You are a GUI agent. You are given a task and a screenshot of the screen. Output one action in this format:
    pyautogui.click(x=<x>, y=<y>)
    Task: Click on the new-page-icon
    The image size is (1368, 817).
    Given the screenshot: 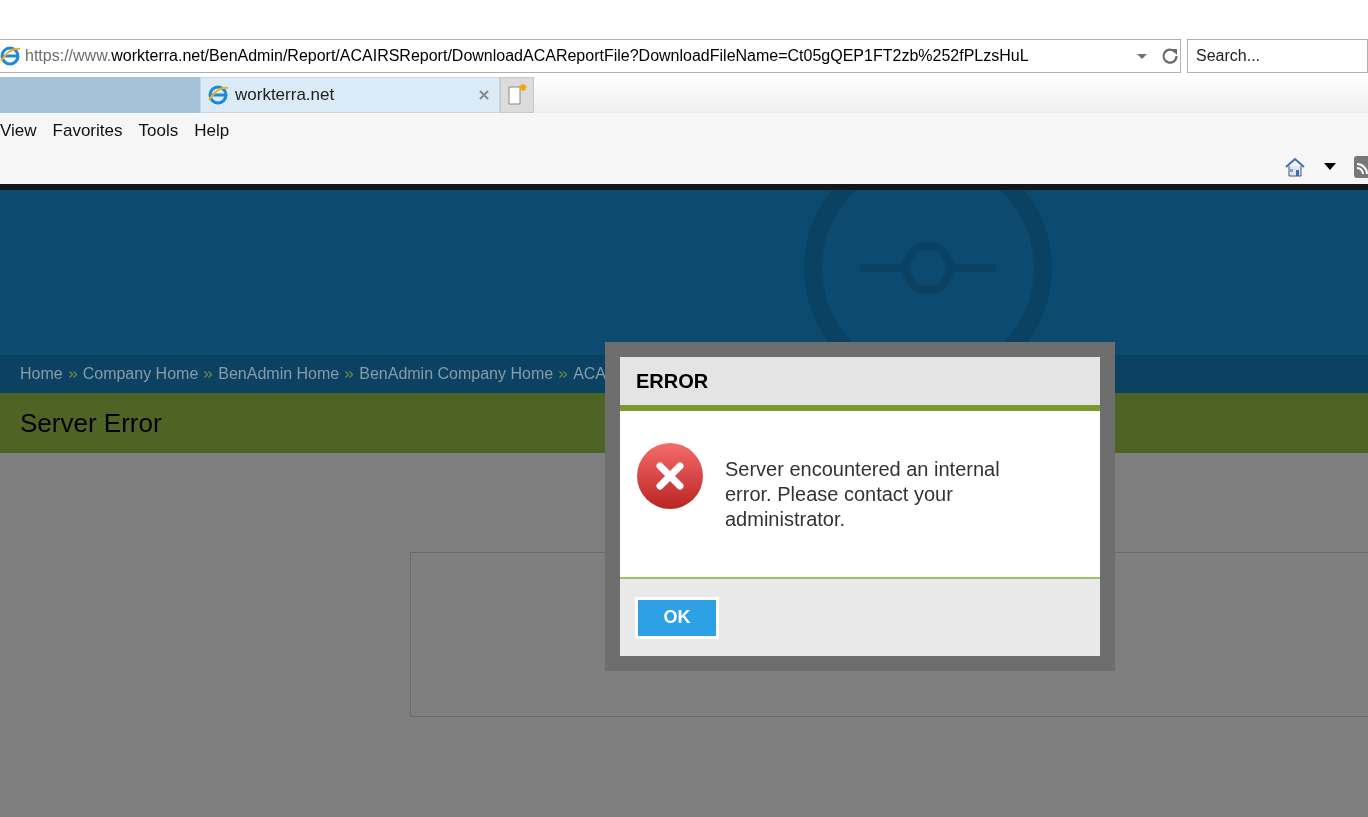 What is the action you would take?
    pyautogui.click(x=517, y=95)
    